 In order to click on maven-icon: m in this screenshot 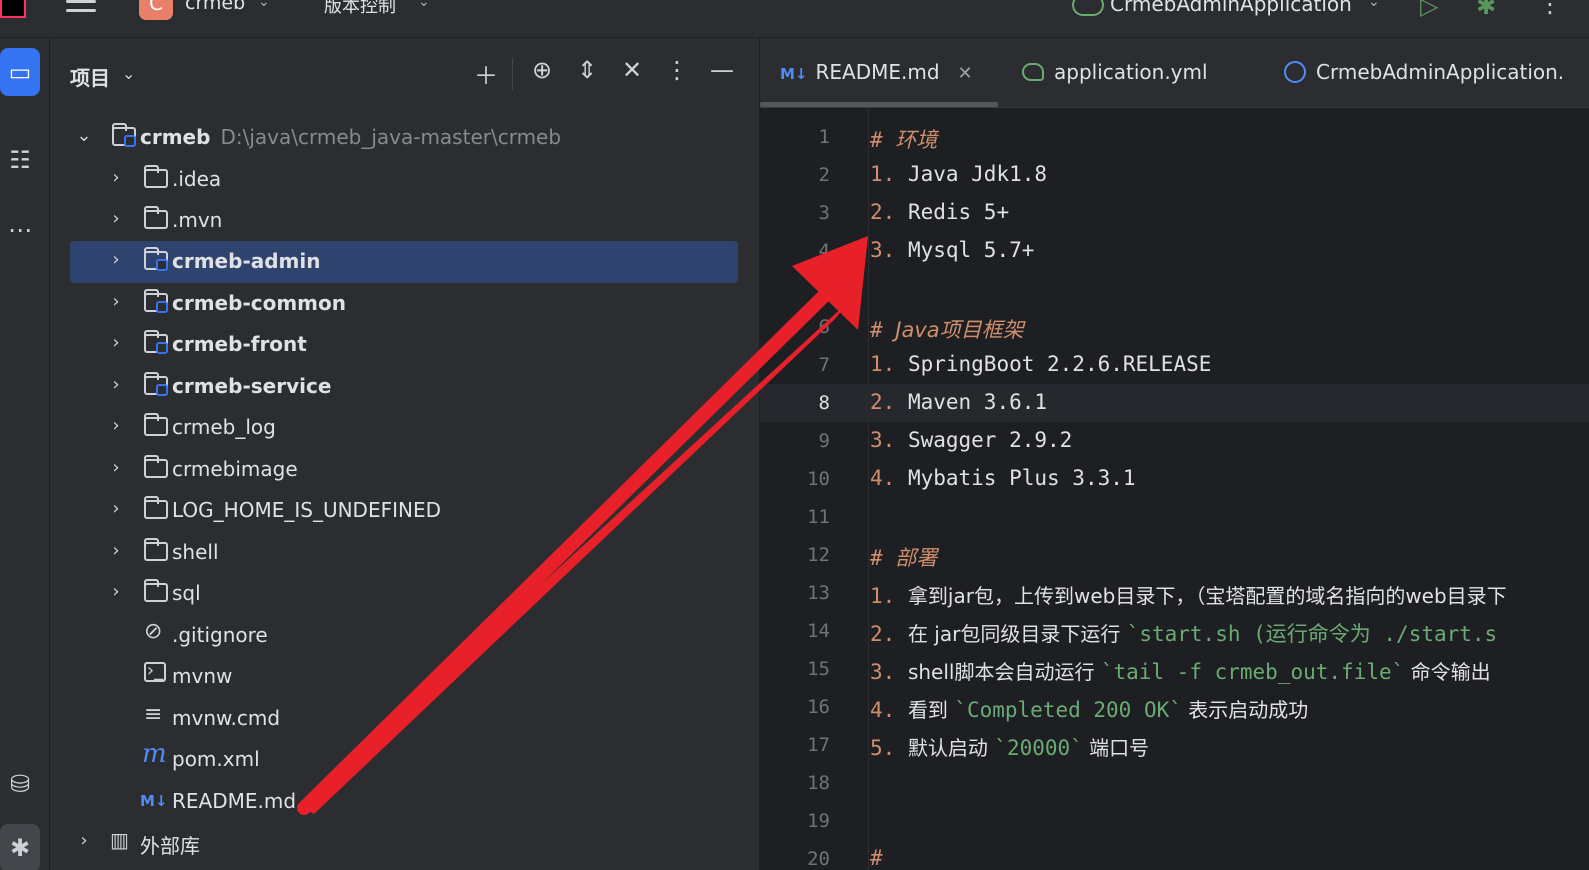, I will do `click(154, 754)`.